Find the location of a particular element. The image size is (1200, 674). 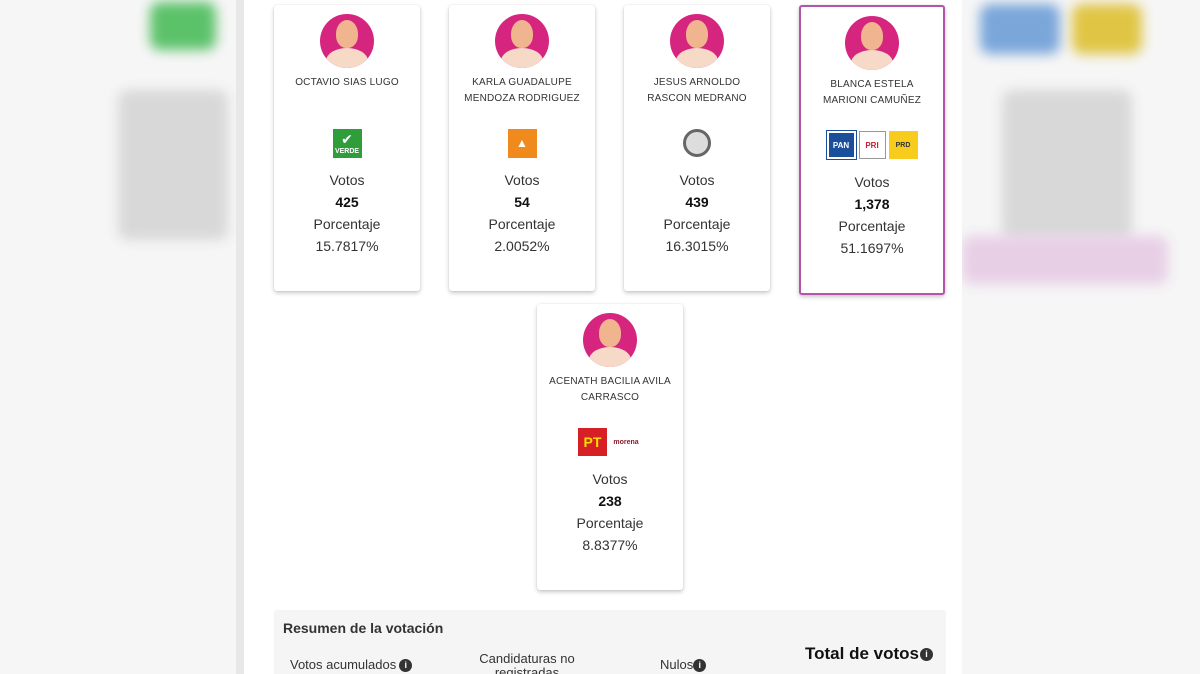

party-logos: PAN PRI PRD is located at coordinates (872, 145).